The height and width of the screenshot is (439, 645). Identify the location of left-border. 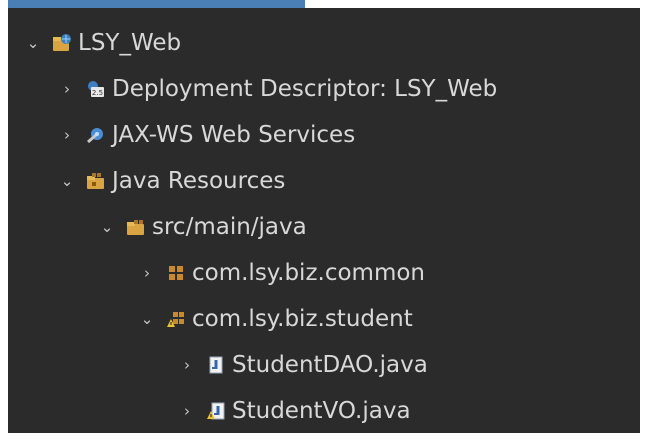
(4, 219).